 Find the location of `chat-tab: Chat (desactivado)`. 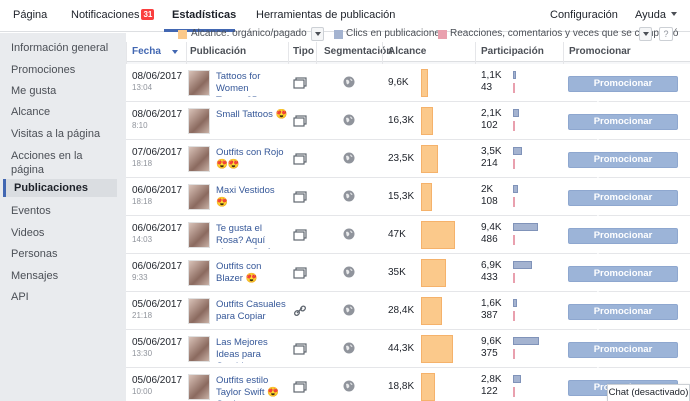

chat-tab: Chat (desactivado) is located at coordinates (648, 392).